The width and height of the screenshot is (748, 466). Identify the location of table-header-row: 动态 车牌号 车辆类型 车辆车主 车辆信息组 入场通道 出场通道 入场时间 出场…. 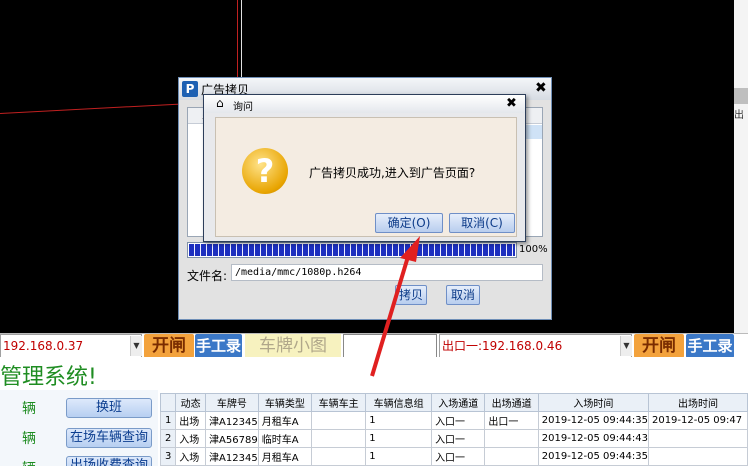
(453, 402).